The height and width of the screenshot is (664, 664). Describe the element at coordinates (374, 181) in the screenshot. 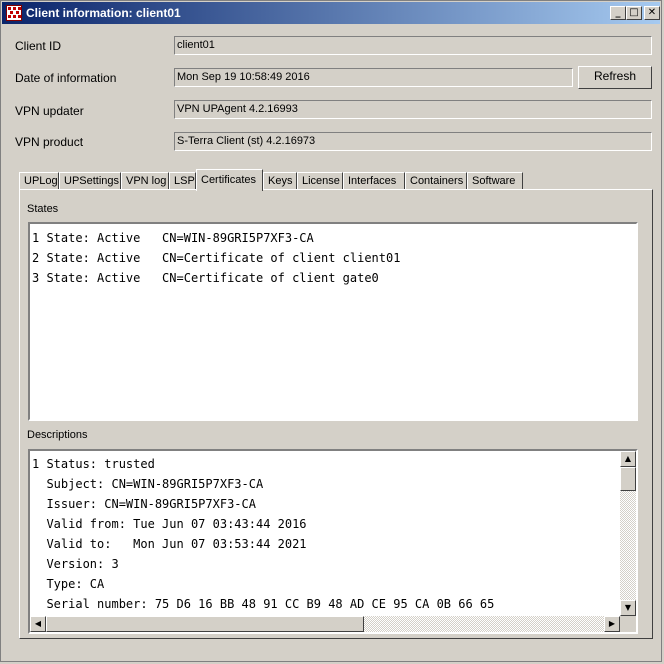

I see `tab-interfaces: Interfaces` at that location.